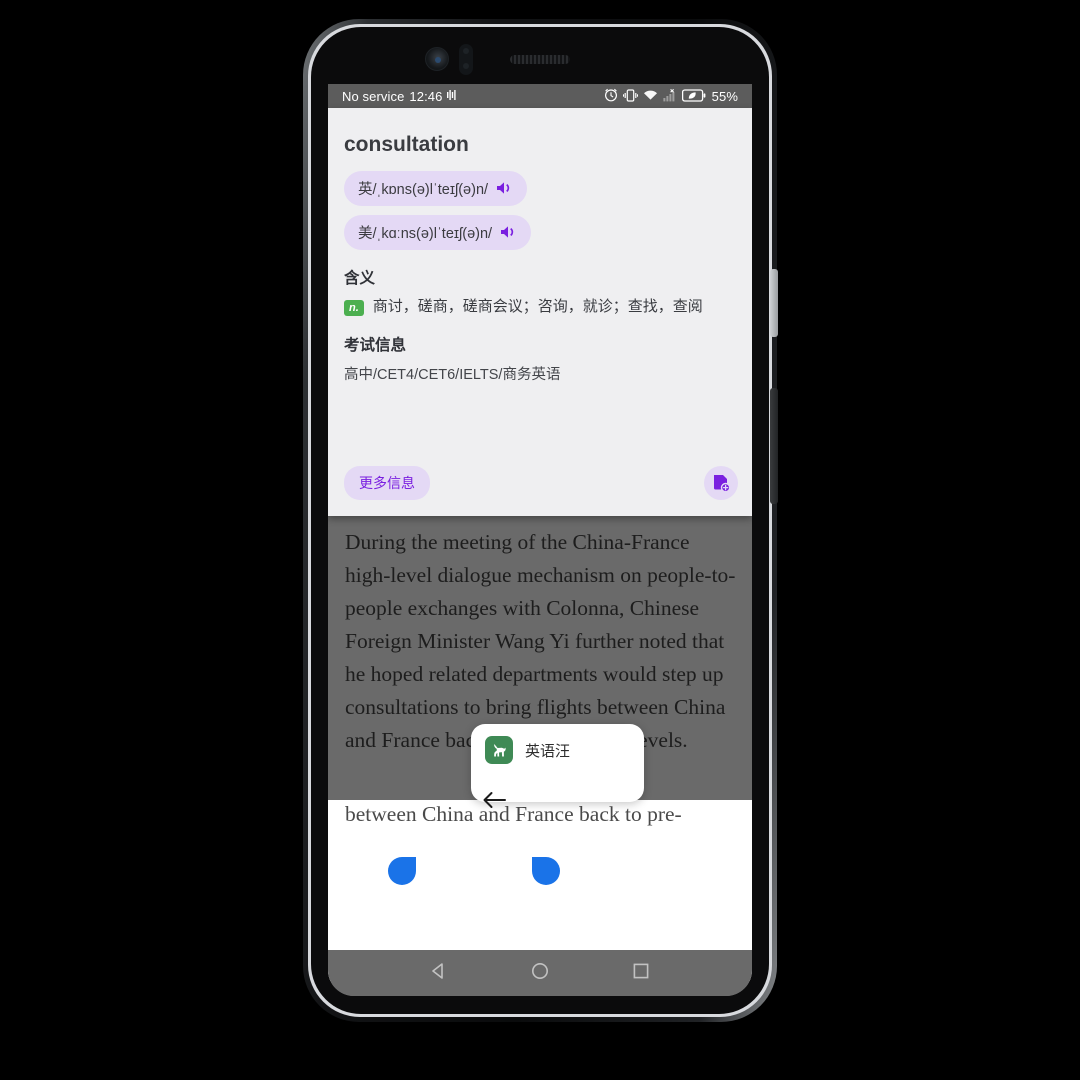  Describe the element at coordinates (546, 871) in the screenshot. I see `selection-handle-right` at that location.